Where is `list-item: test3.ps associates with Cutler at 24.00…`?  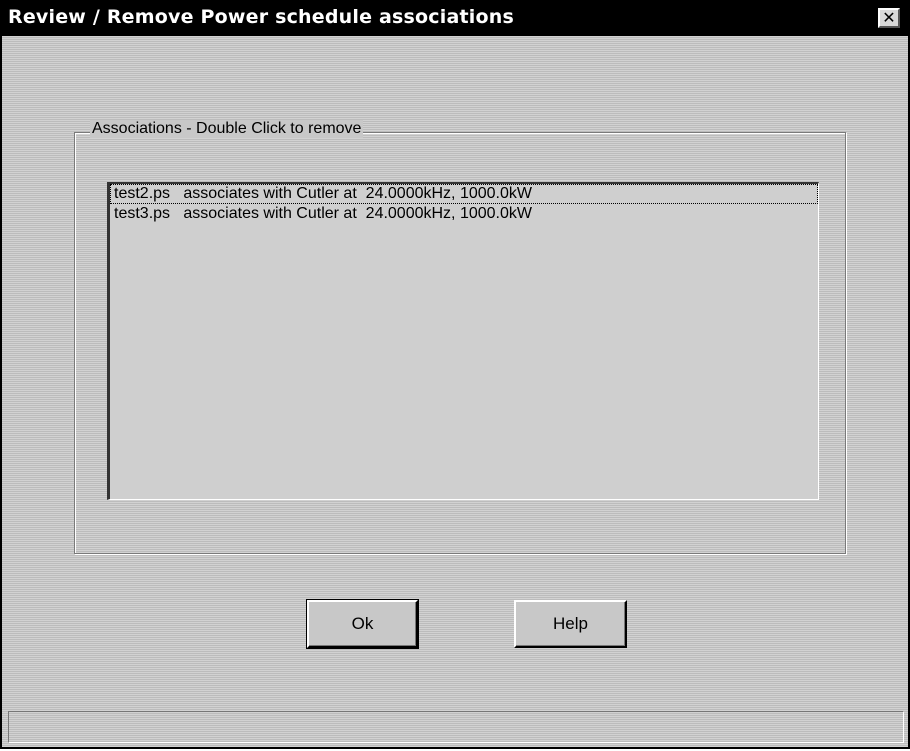
list-item: test3.ps associates with Cutler at 24.00… is located at coordinates (464, 214).